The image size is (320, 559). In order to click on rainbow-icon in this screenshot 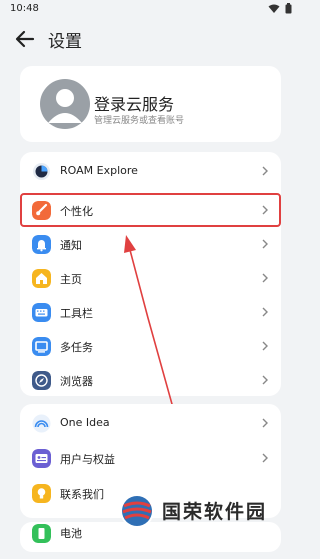, I will do `click(41, 423)`.